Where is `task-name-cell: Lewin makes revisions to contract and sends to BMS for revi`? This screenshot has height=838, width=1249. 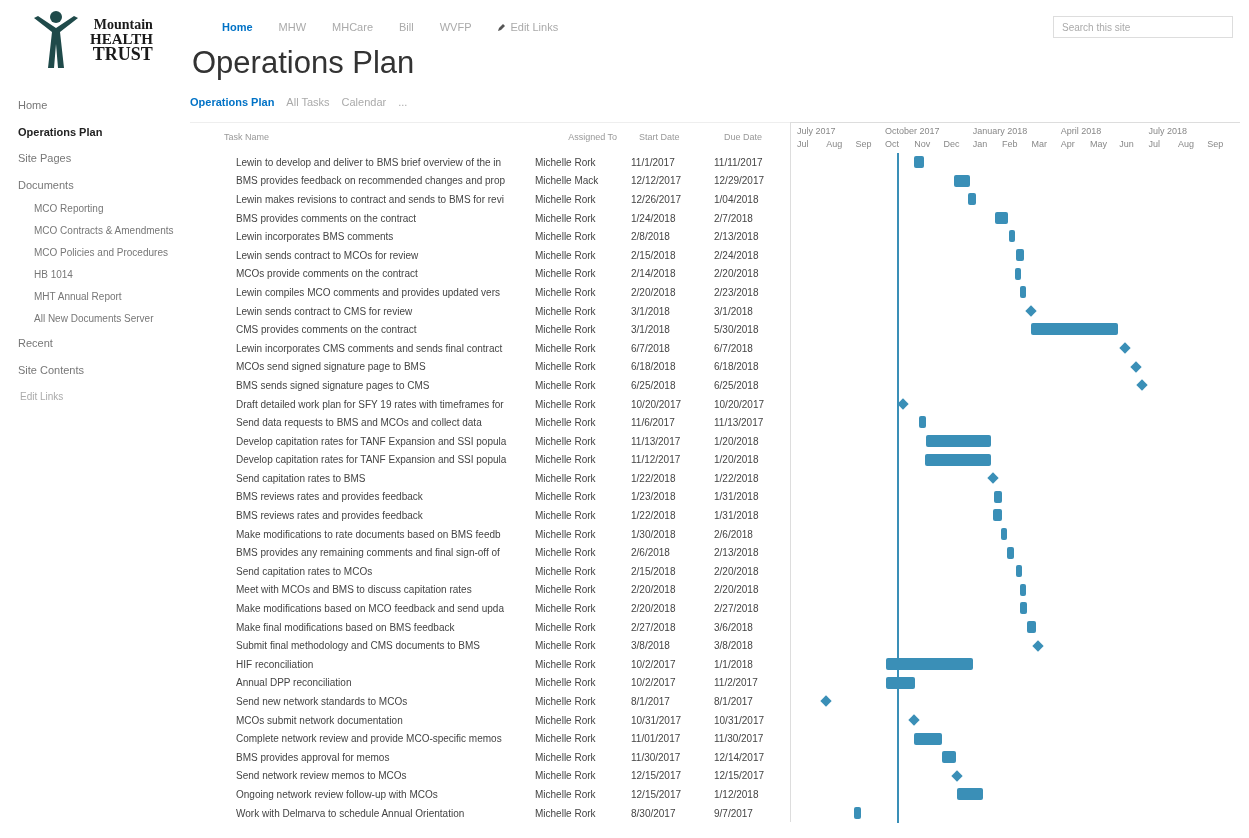 task-name-cell: Lewin makes revisions to contract and sends to BMS for revi is located at coordinates (362, 199).